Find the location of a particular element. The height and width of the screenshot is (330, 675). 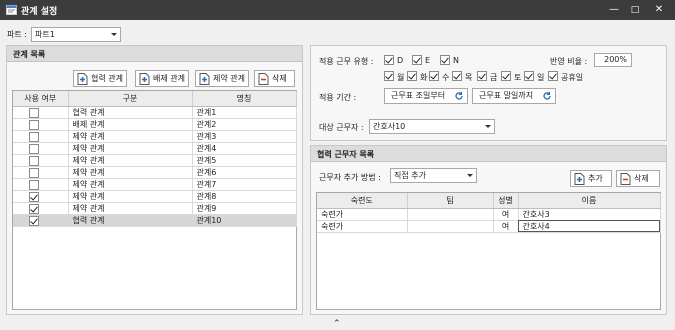

column-header-use: 사용 여부 is located at coordinates (41, 99).